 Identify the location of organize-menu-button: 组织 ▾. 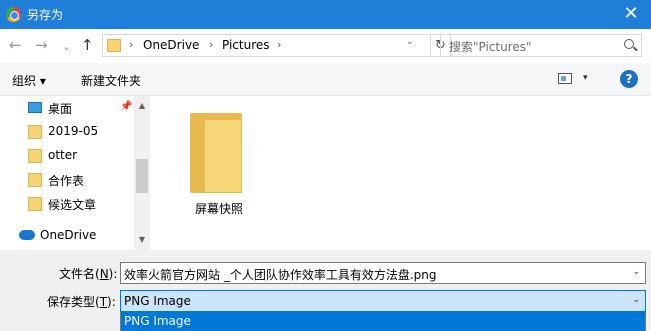
(29, 80).